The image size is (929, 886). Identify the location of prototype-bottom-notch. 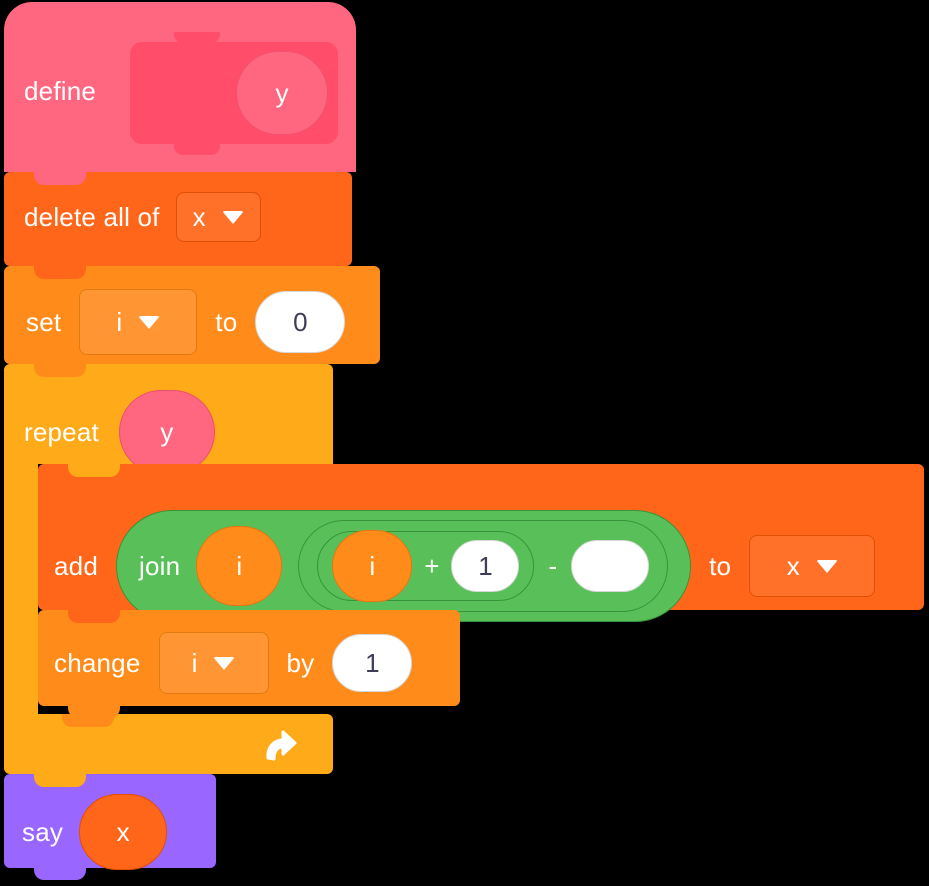
(197, 149).